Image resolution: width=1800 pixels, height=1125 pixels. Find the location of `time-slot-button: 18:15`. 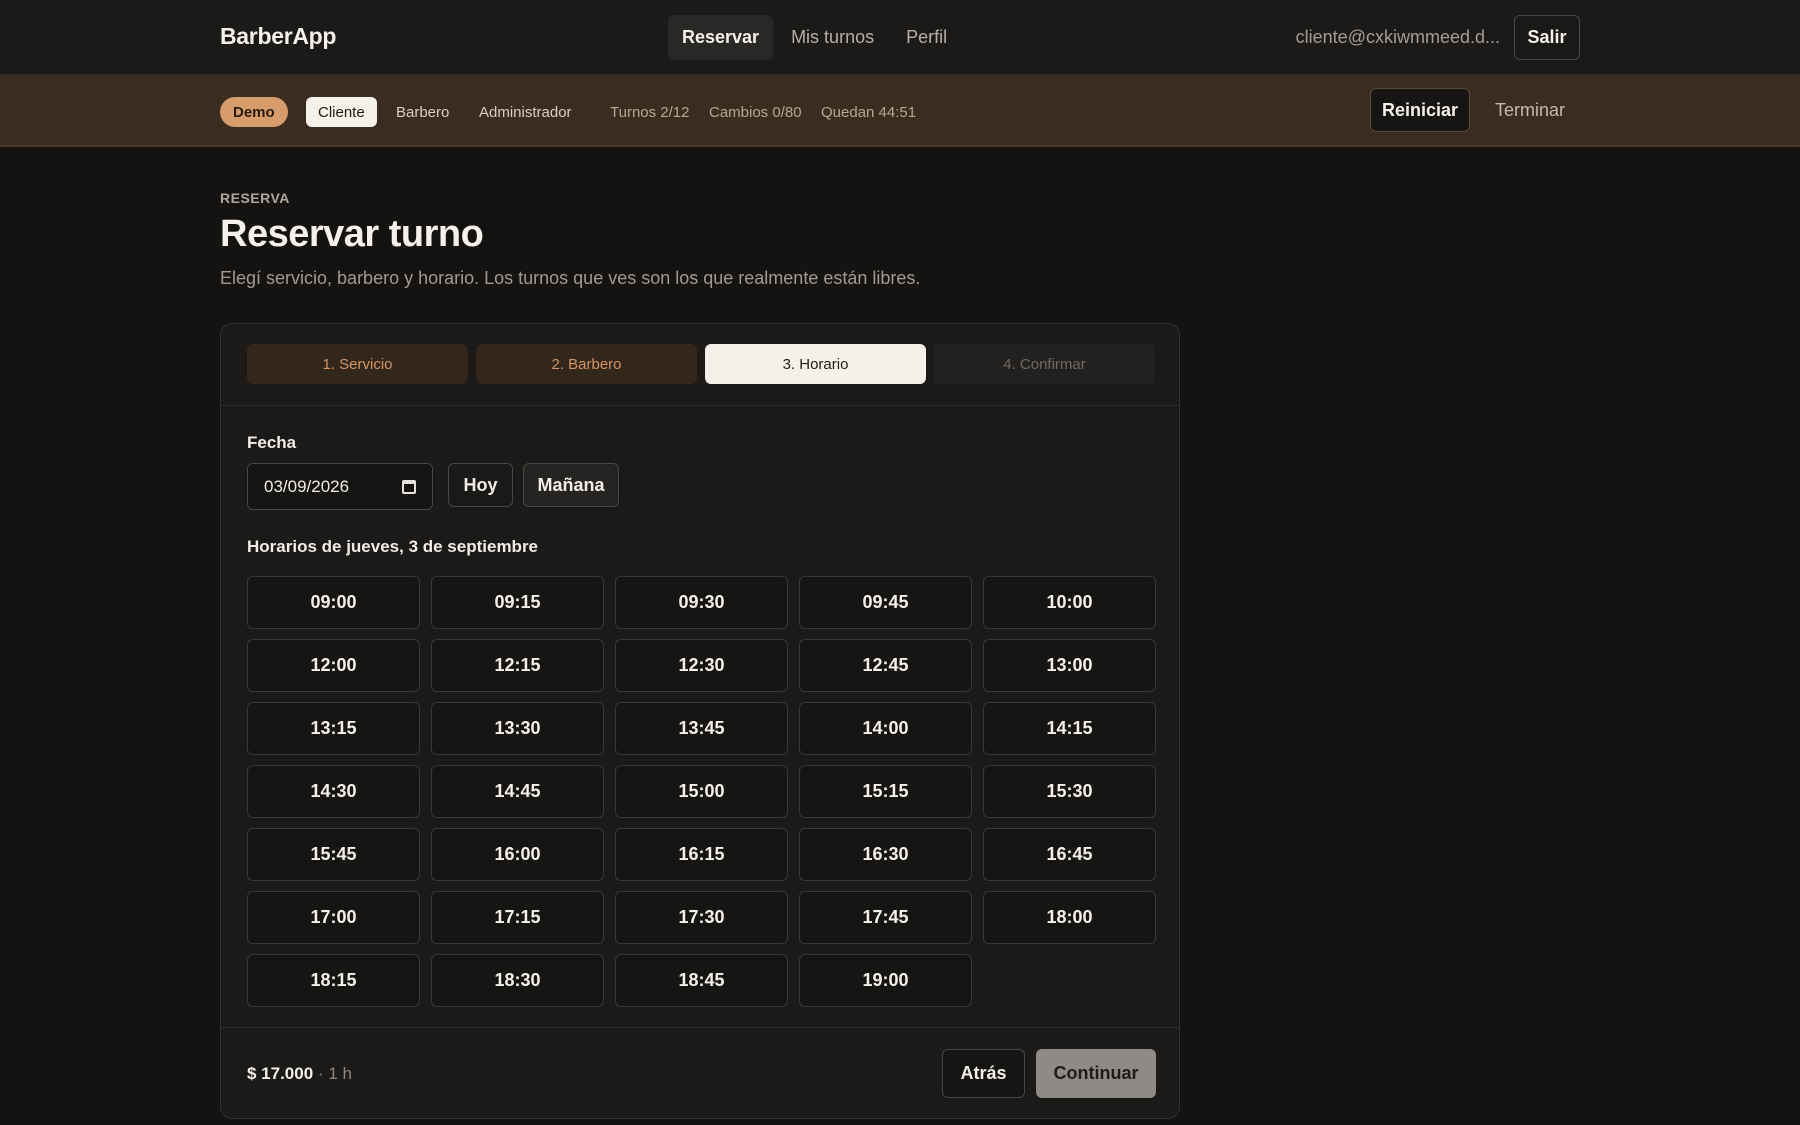

time-slot-button: 18:15 is located at coordinates (333, 980).